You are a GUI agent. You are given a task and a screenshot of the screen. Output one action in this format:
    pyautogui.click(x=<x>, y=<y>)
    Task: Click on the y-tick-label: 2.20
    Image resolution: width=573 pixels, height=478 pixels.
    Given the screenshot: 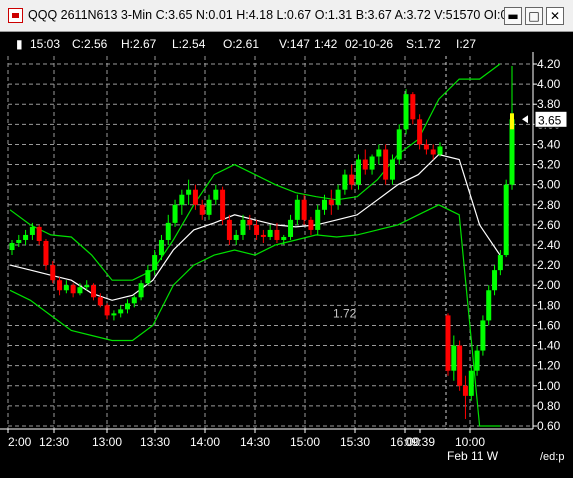 What is the action you would take?
    pyautogui.click(x=549, y=265)
    